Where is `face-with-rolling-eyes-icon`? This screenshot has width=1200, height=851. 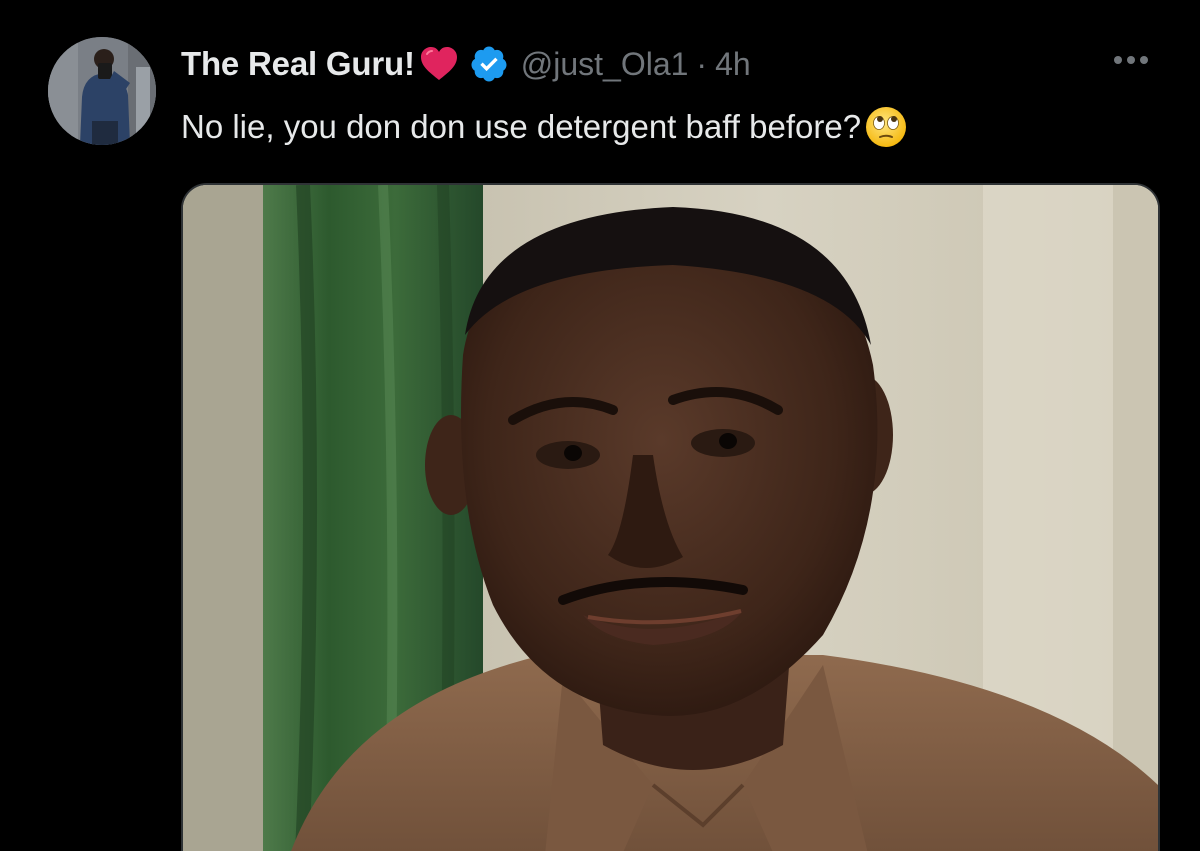
face-with-rolling-eyes-icon is located at coordinates (886, 127).